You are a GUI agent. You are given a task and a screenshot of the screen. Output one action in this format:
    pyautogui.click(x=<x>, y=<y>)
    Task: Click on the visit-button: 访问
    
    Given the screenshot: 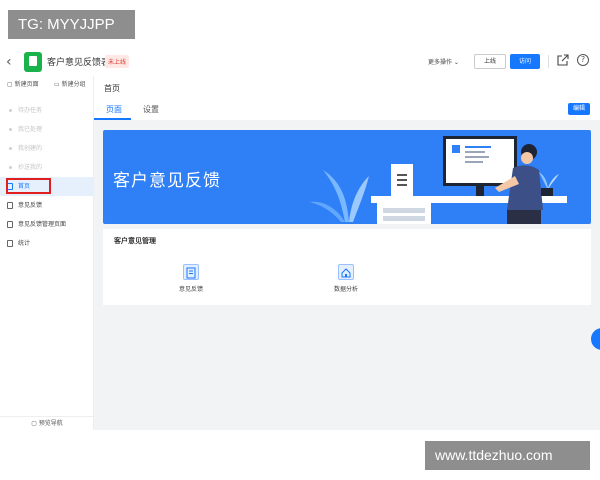 What is the action you would take?
    pyautogui.click(x=525, y=61)
    